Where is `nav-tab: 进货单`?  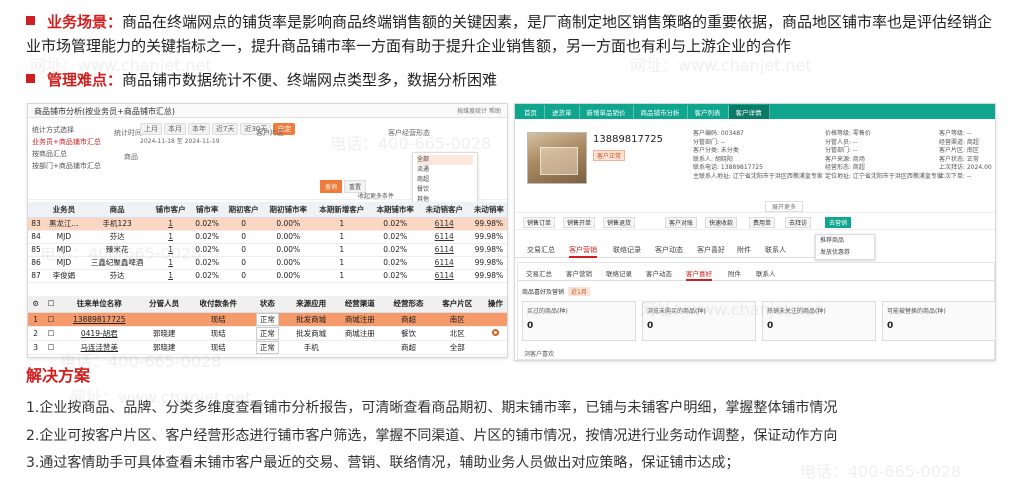 nav-tab: 进货单 is located at coordinates (562, 111).